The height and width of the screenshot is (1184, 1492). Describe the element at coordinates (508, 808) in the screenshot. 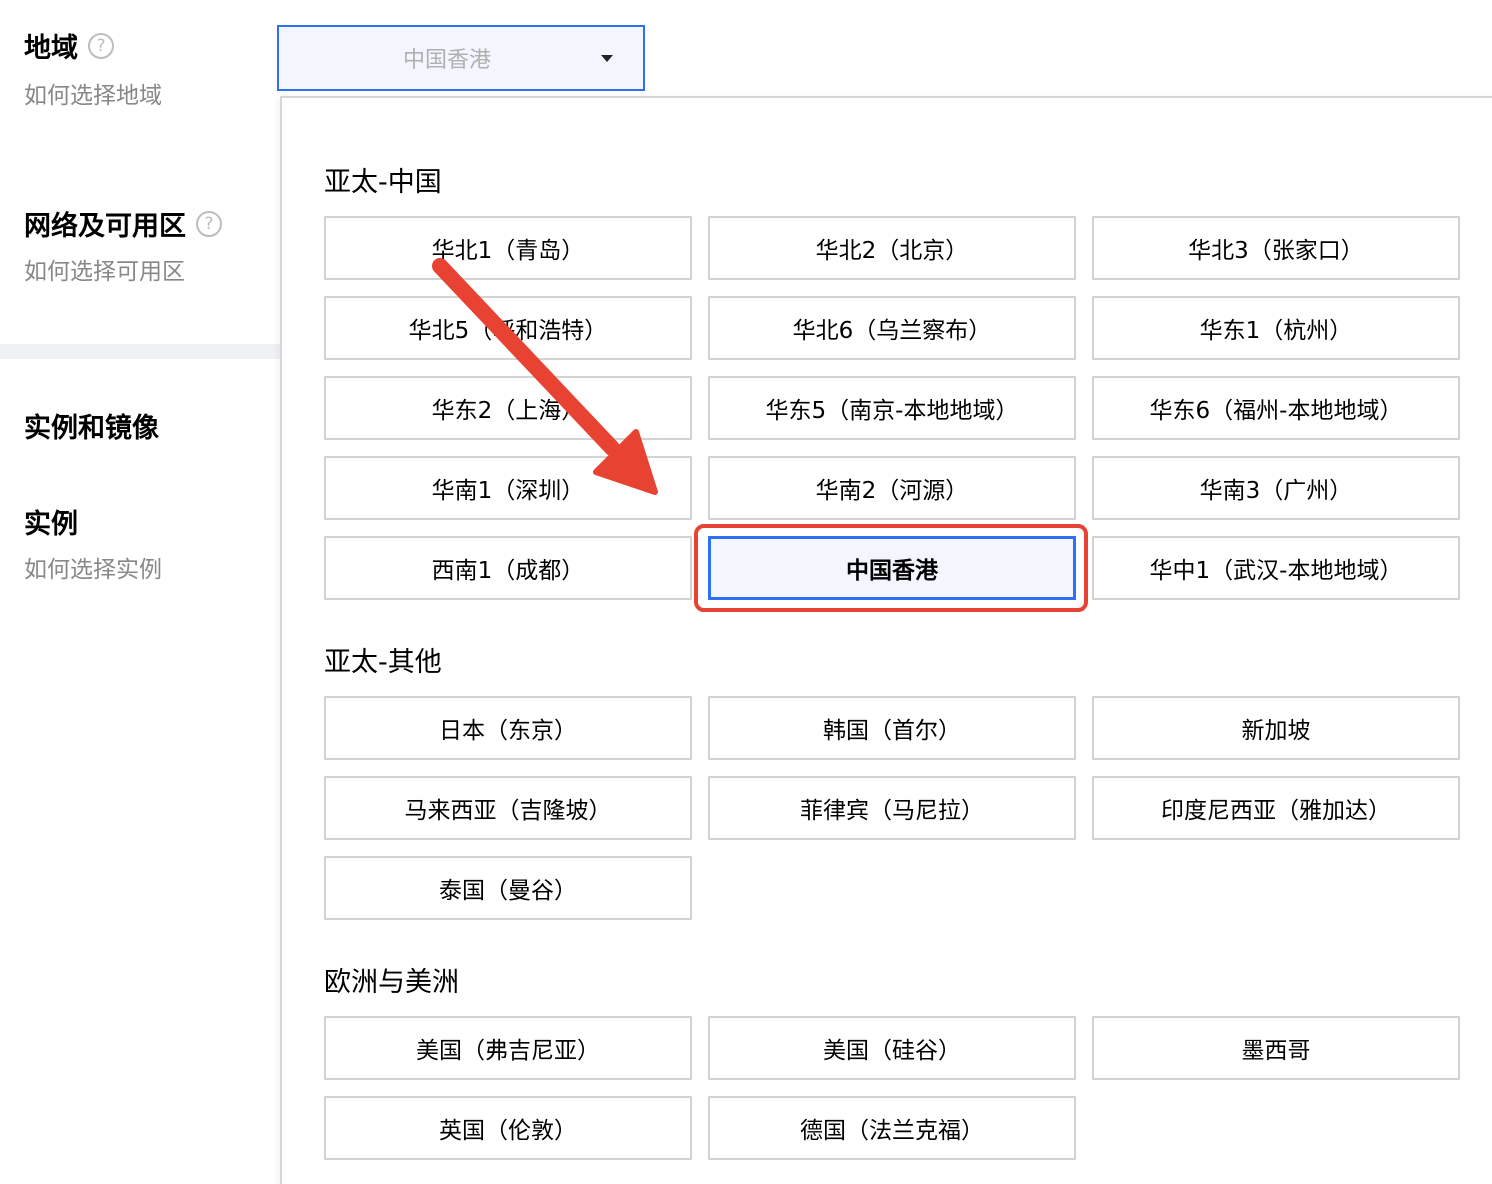

I see `region-option: 马来西亚（吉隆坡）` at that location.